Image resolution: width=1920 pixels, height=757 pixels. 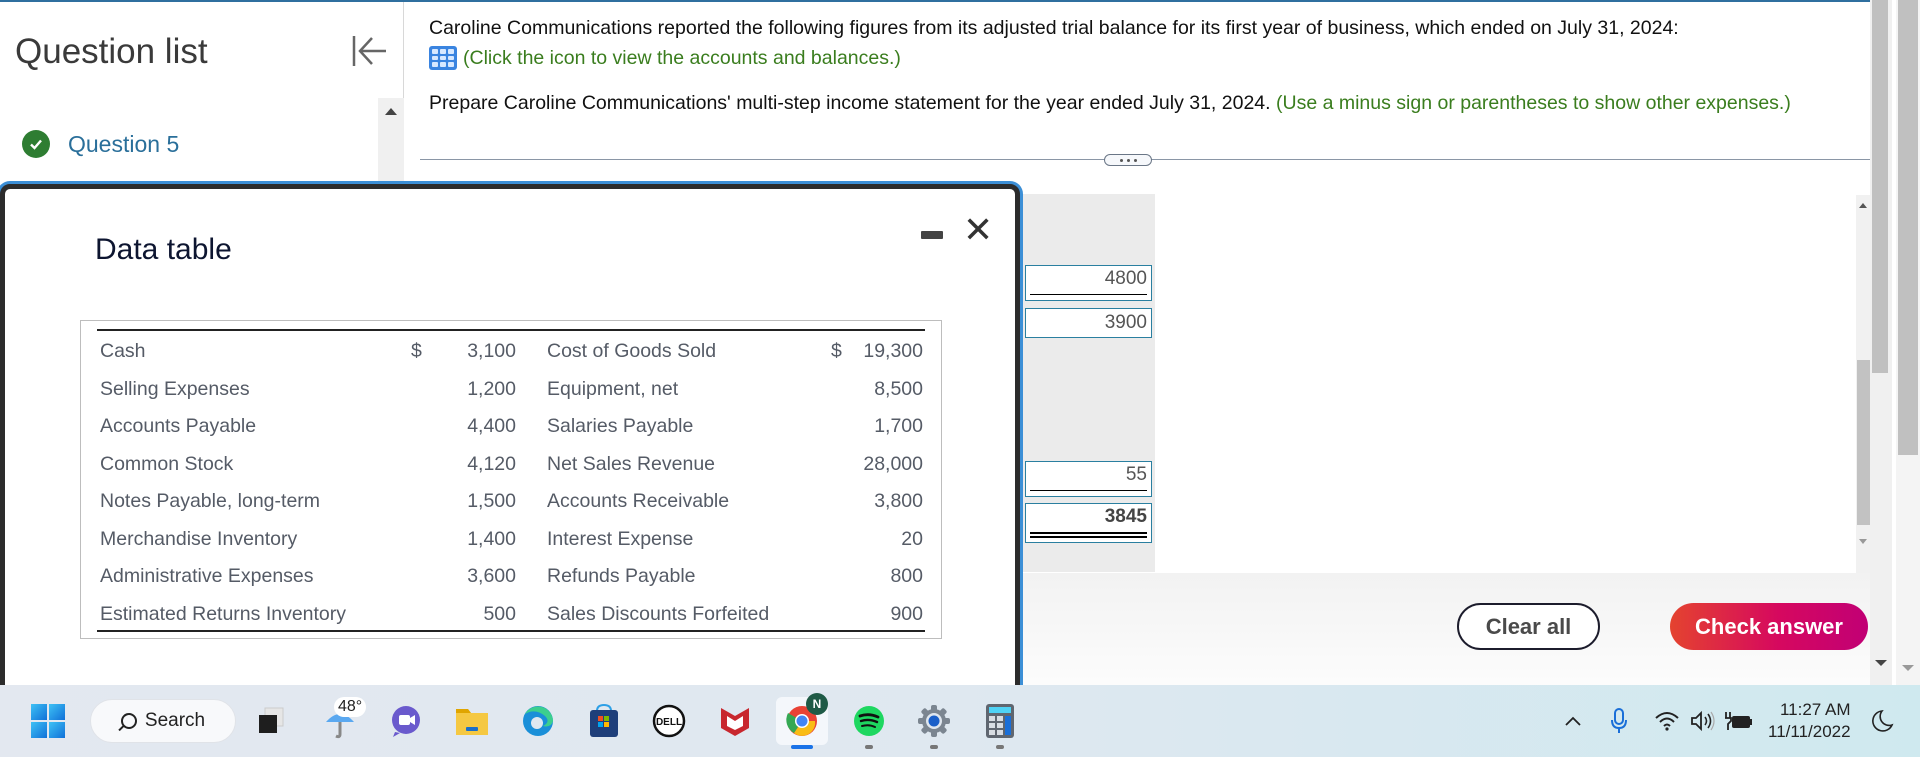 What do you see at coordinates (1573, 721) in the screenshot?
I see `show-hidden-icons-button` at bounding box center [1573, 721].